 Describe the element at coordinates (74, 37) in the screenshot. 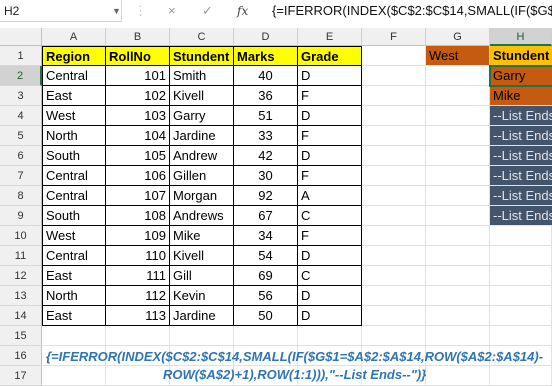

I see `column-header-a: A` at that location.